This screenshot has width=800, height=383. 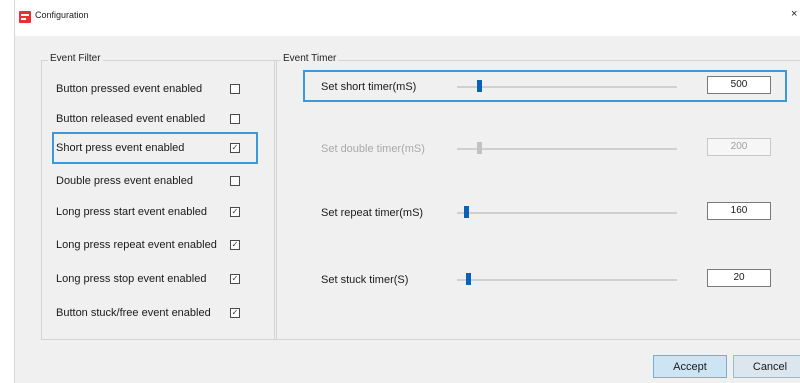 I want to click on stuck-timer-value-field: 20, so click(x=739, y=278).